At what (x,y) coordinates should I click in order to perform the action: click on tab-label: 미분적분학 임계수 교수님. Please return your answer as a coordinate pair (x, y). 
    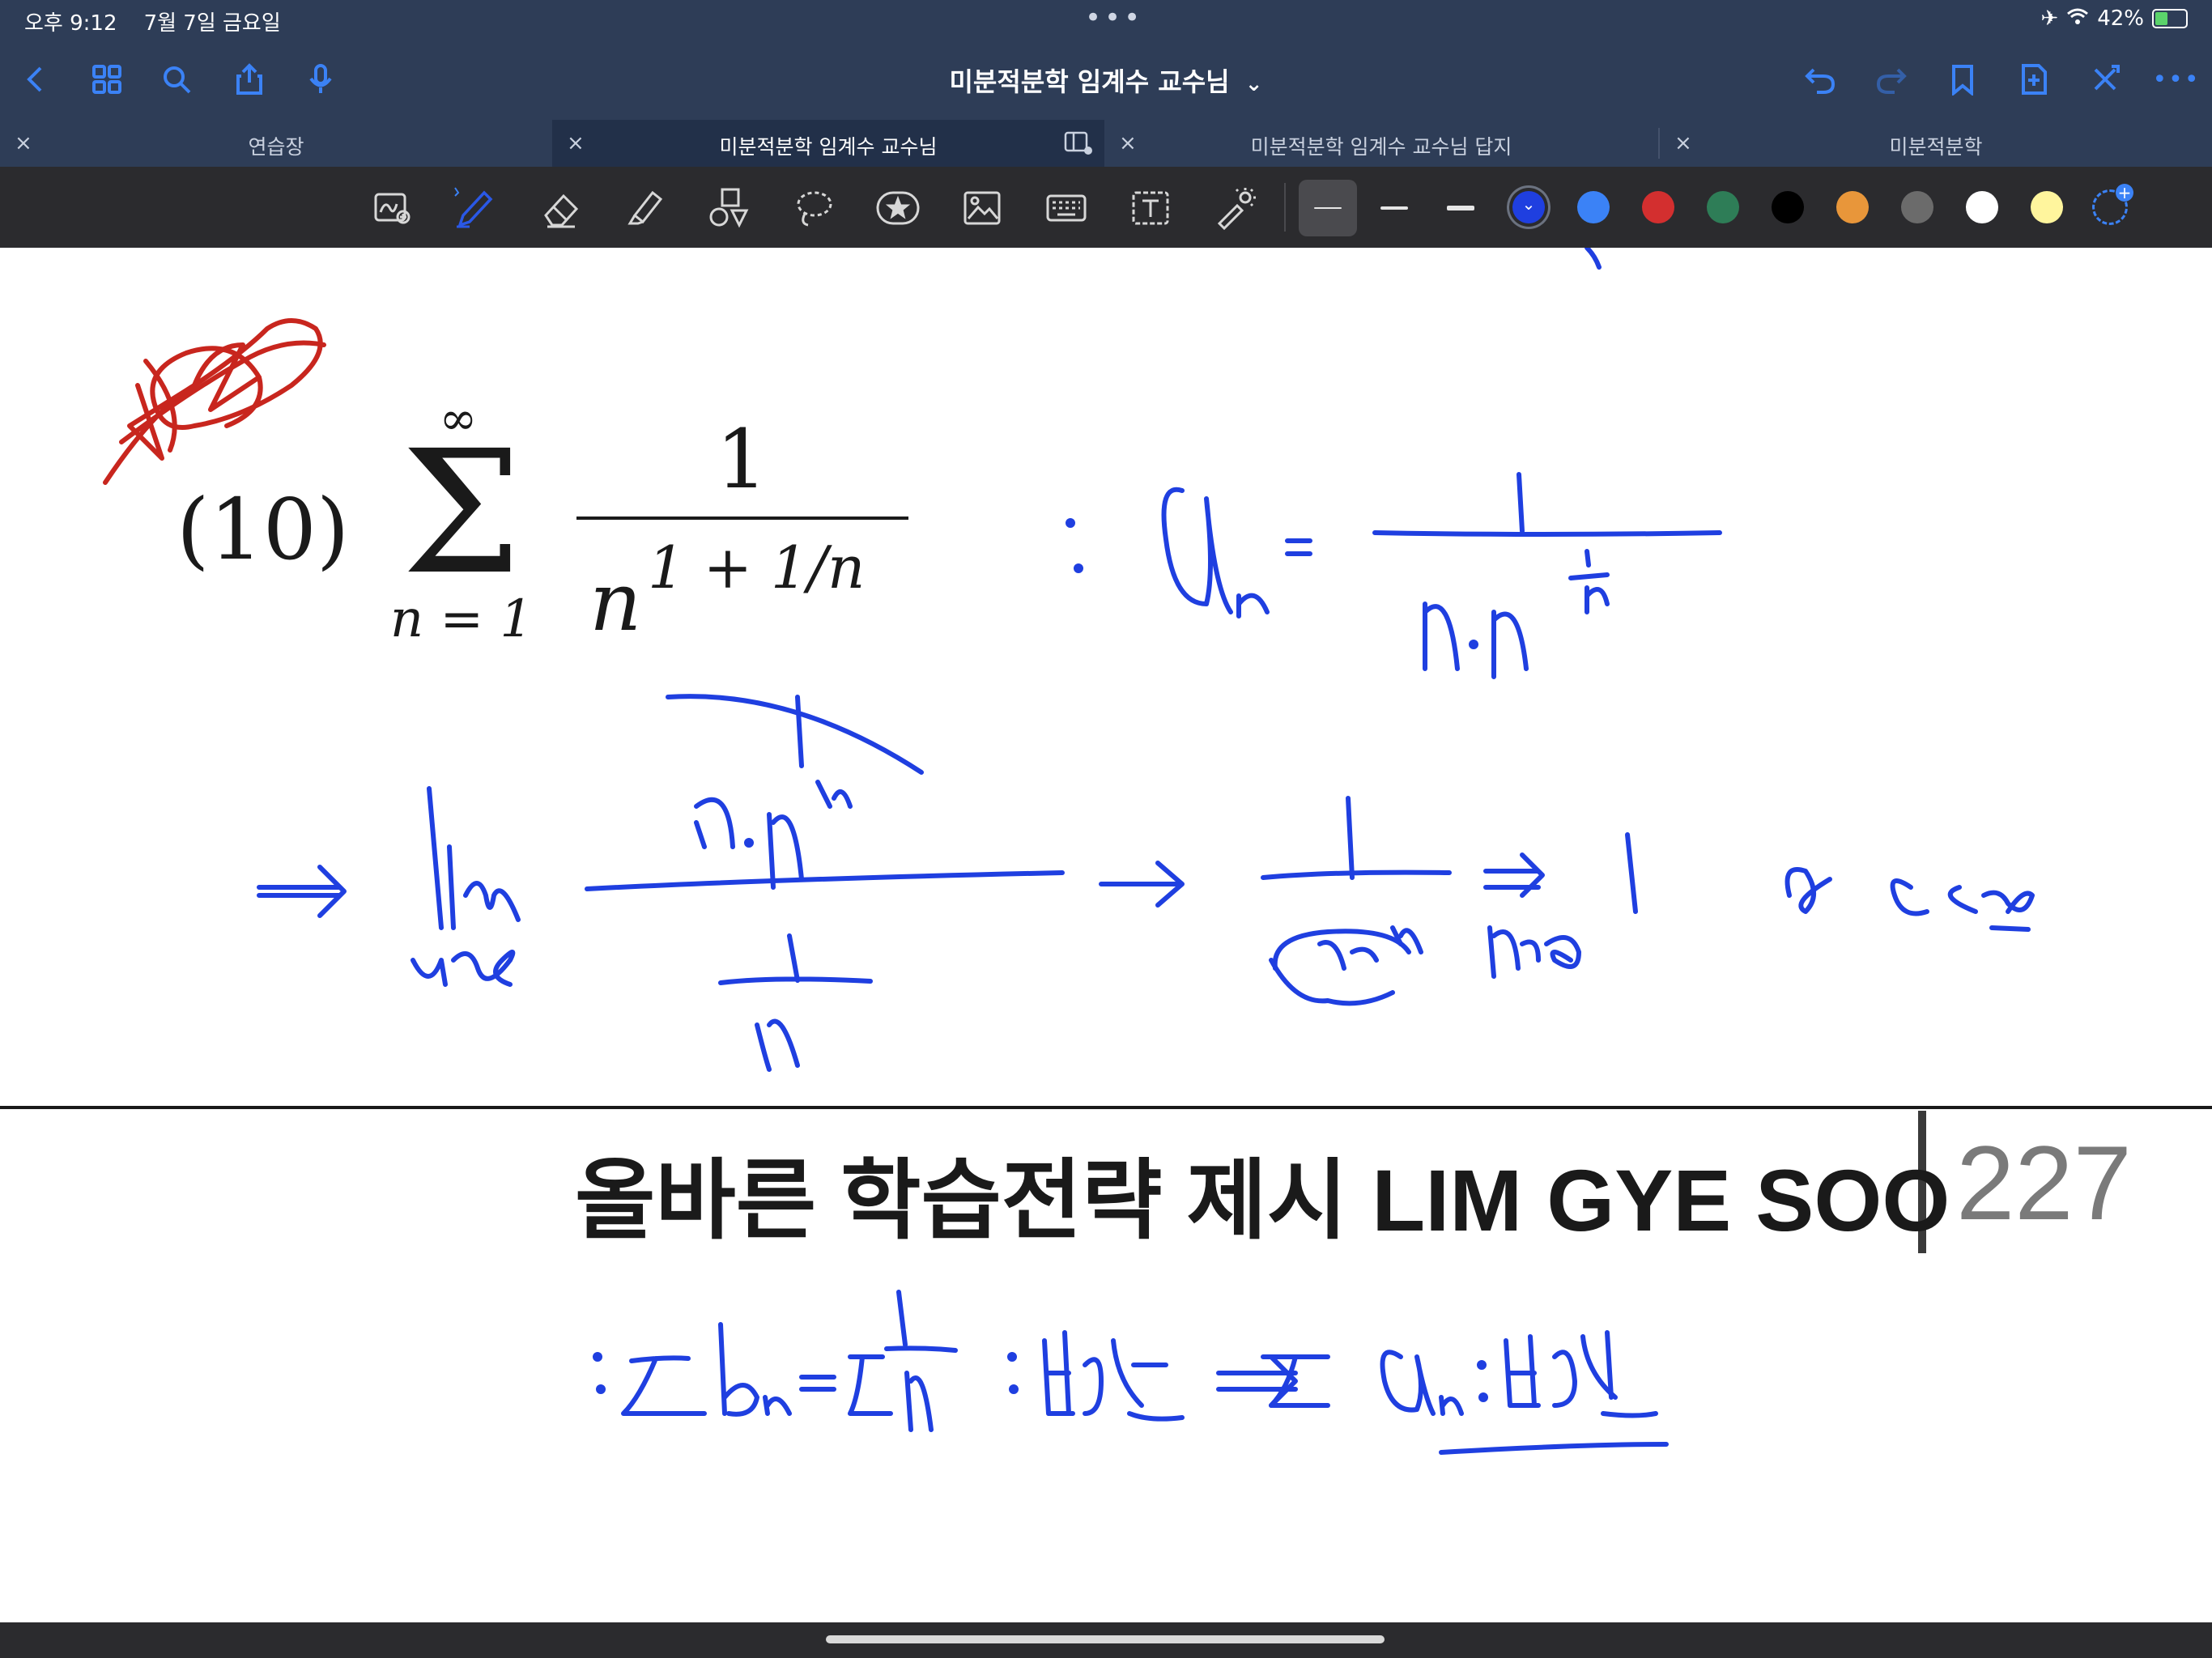
    Looking at the image, I should click on (829, 147).